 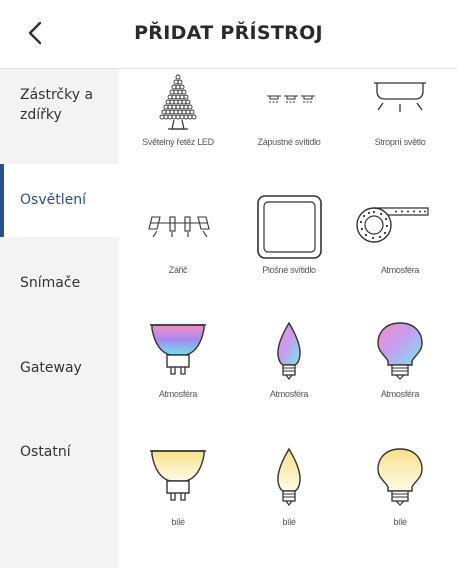 I want to click on candle-color-bulb-icon, so click(x=289, y=350).